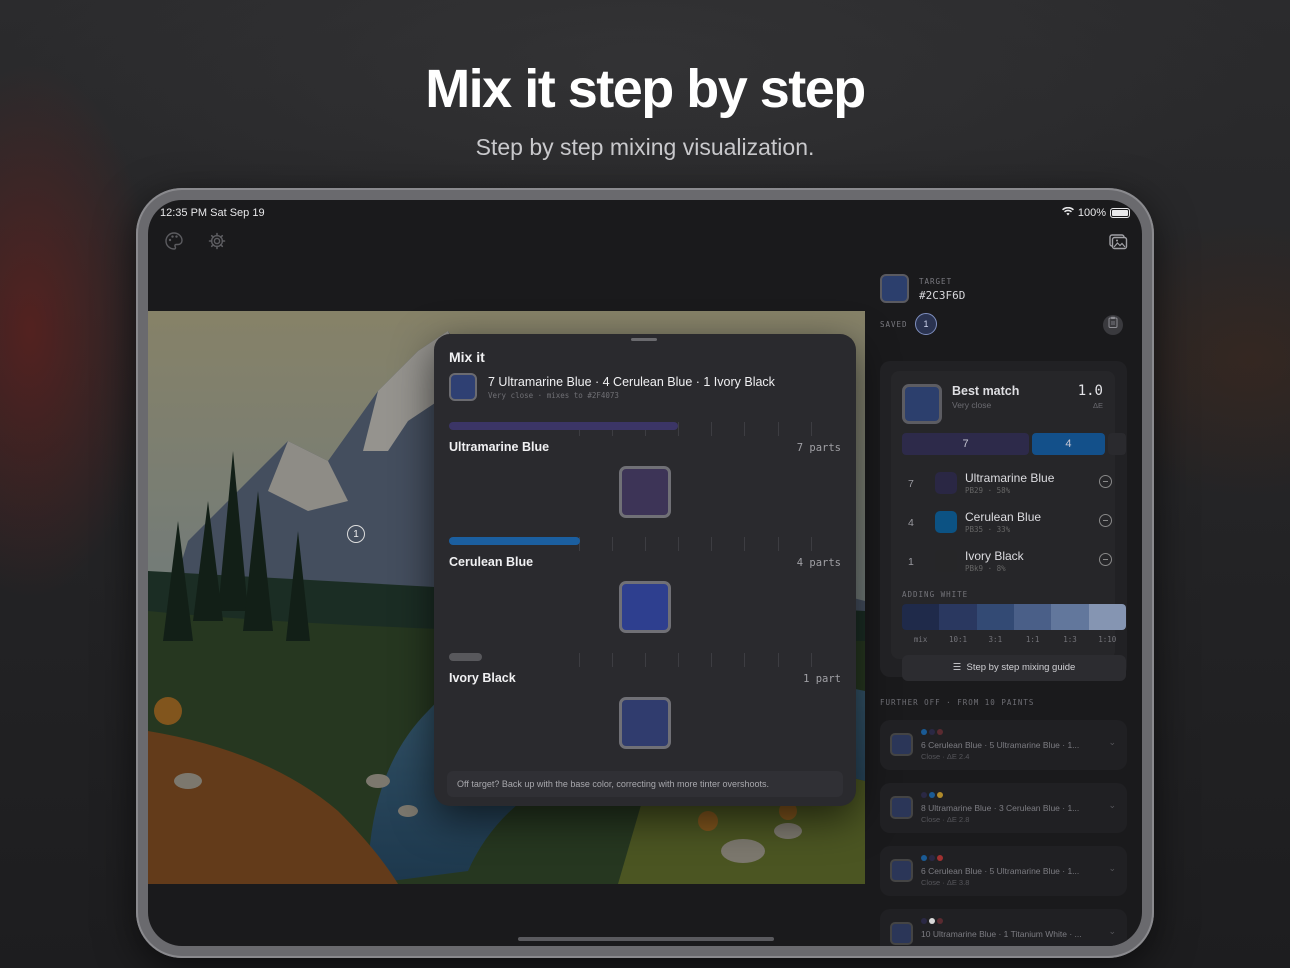 This screenshot has height=968, width=1290. I want to click on alternative-detail: Close · ΔE 2.4, so click(945, 756).